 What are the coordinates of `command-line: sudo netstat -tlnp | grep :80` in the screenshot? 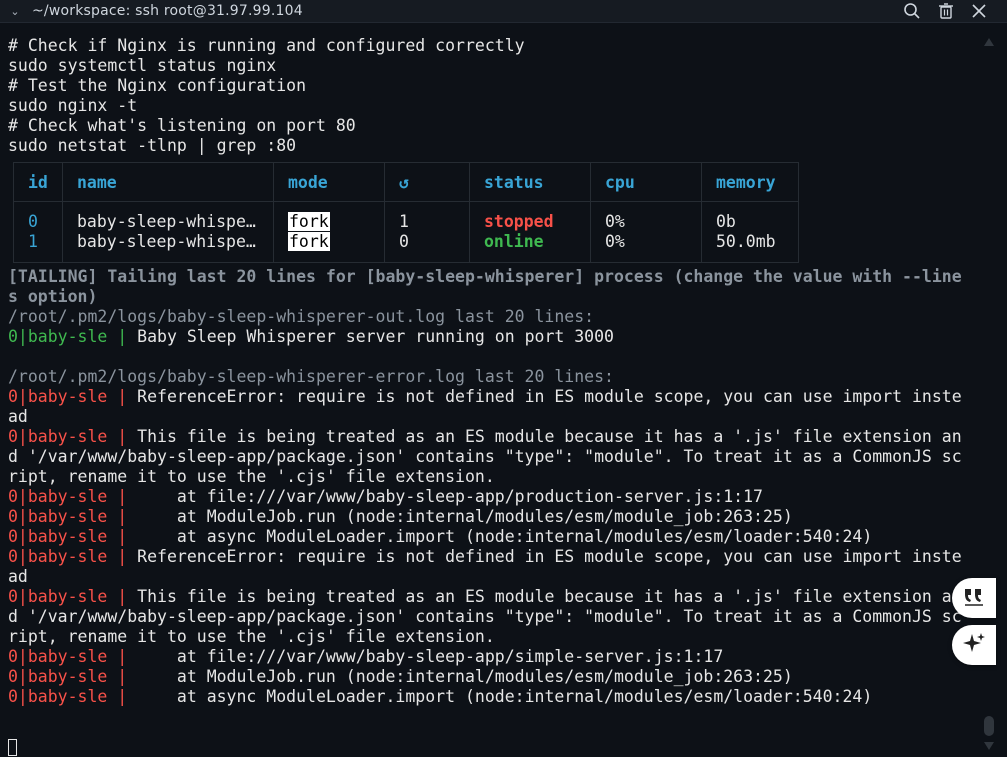 It's located at (152, 145).